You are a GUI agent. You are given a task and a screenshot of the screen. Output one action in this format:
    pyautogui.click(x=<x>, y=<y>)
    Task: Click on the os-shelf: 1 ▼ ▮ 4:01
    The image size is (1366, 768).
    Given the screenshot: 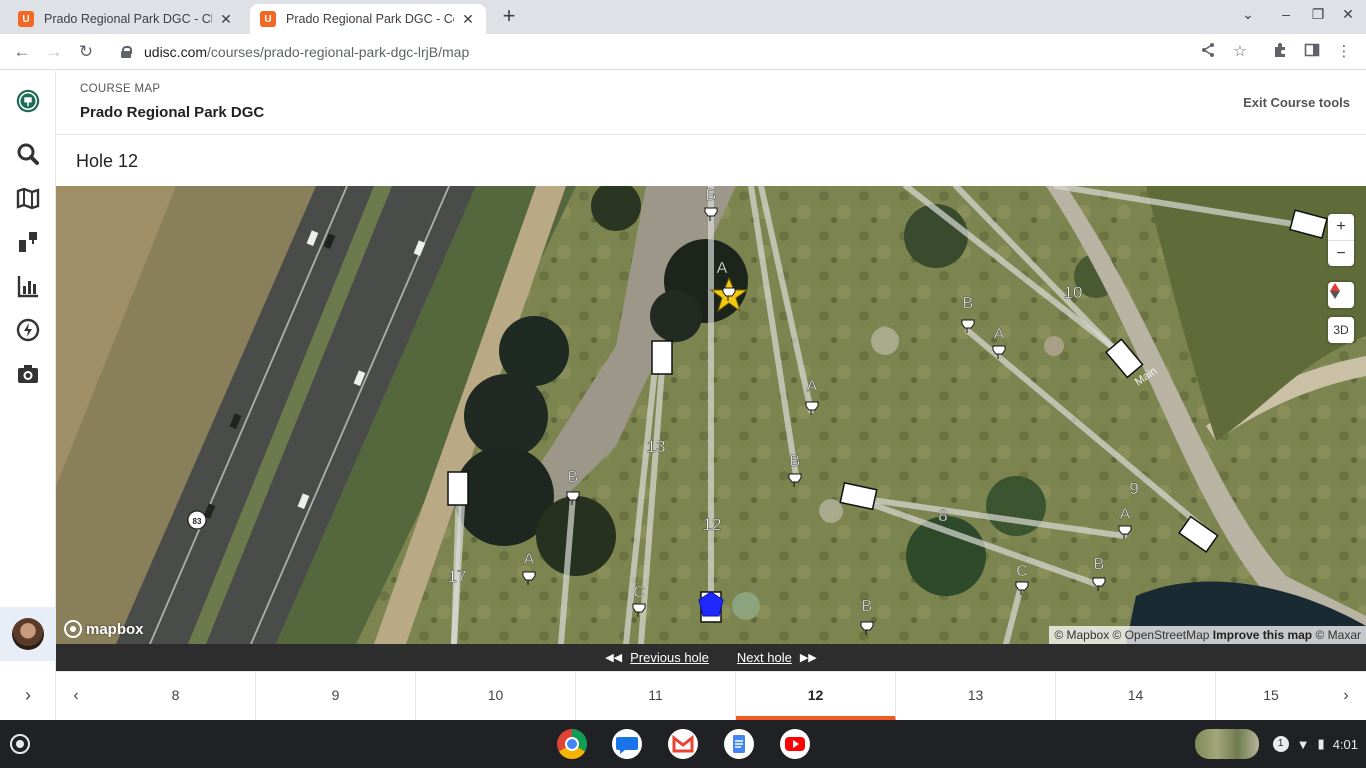 What is the action you would take?
    pyautogui.click(x=683, y=744)
    